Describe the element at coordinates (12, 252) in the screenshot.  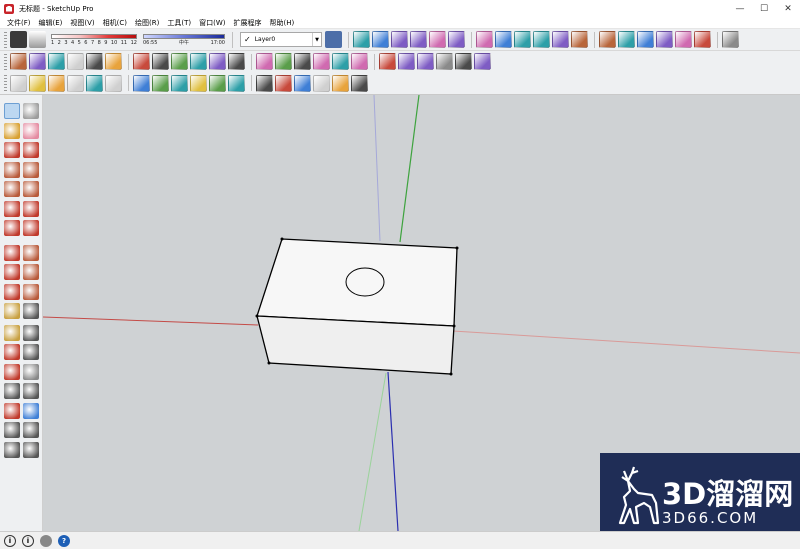
I see `move-tool` at that location.